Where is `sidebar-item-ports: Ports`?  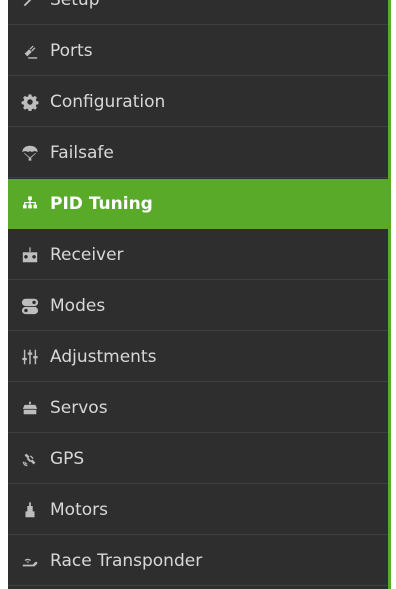
sidebar-item-ports: Ports is located at coordinates (198, 51).